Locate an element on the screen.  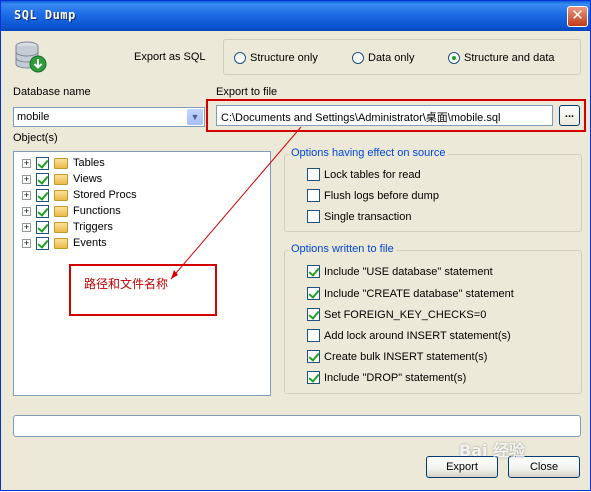
option-label: Include "DROP" statement(s) is located at coordinates (395, 377).